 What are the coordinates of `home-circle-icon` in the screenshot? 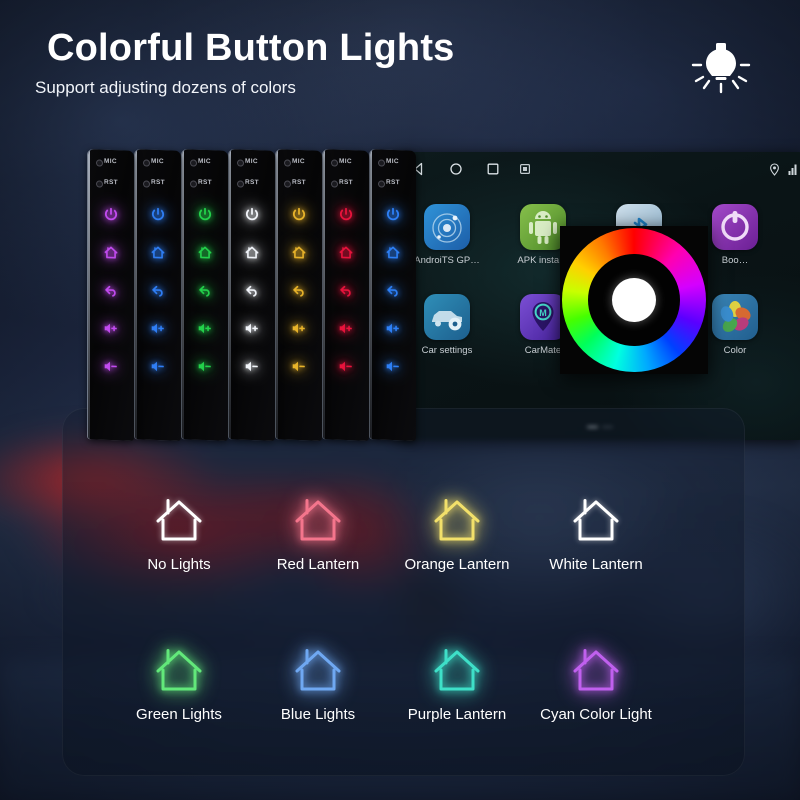 It's located at (456, 169).